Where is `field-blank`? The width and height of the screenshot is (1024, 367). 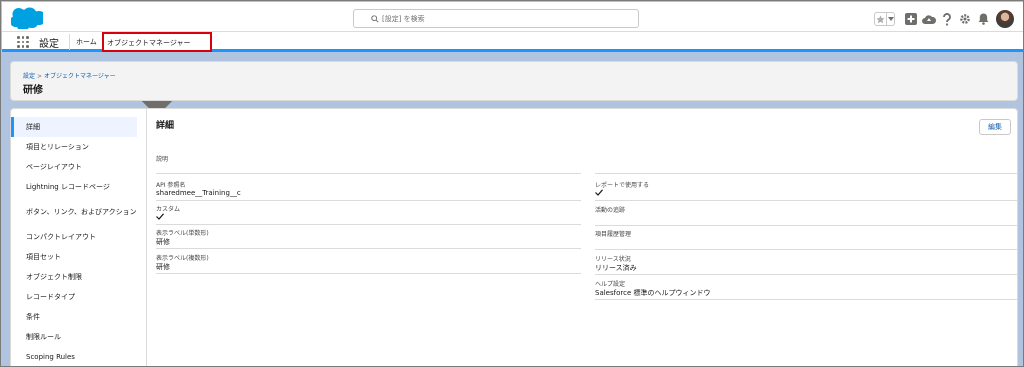 field-blank is located at coordinates (806, 164).